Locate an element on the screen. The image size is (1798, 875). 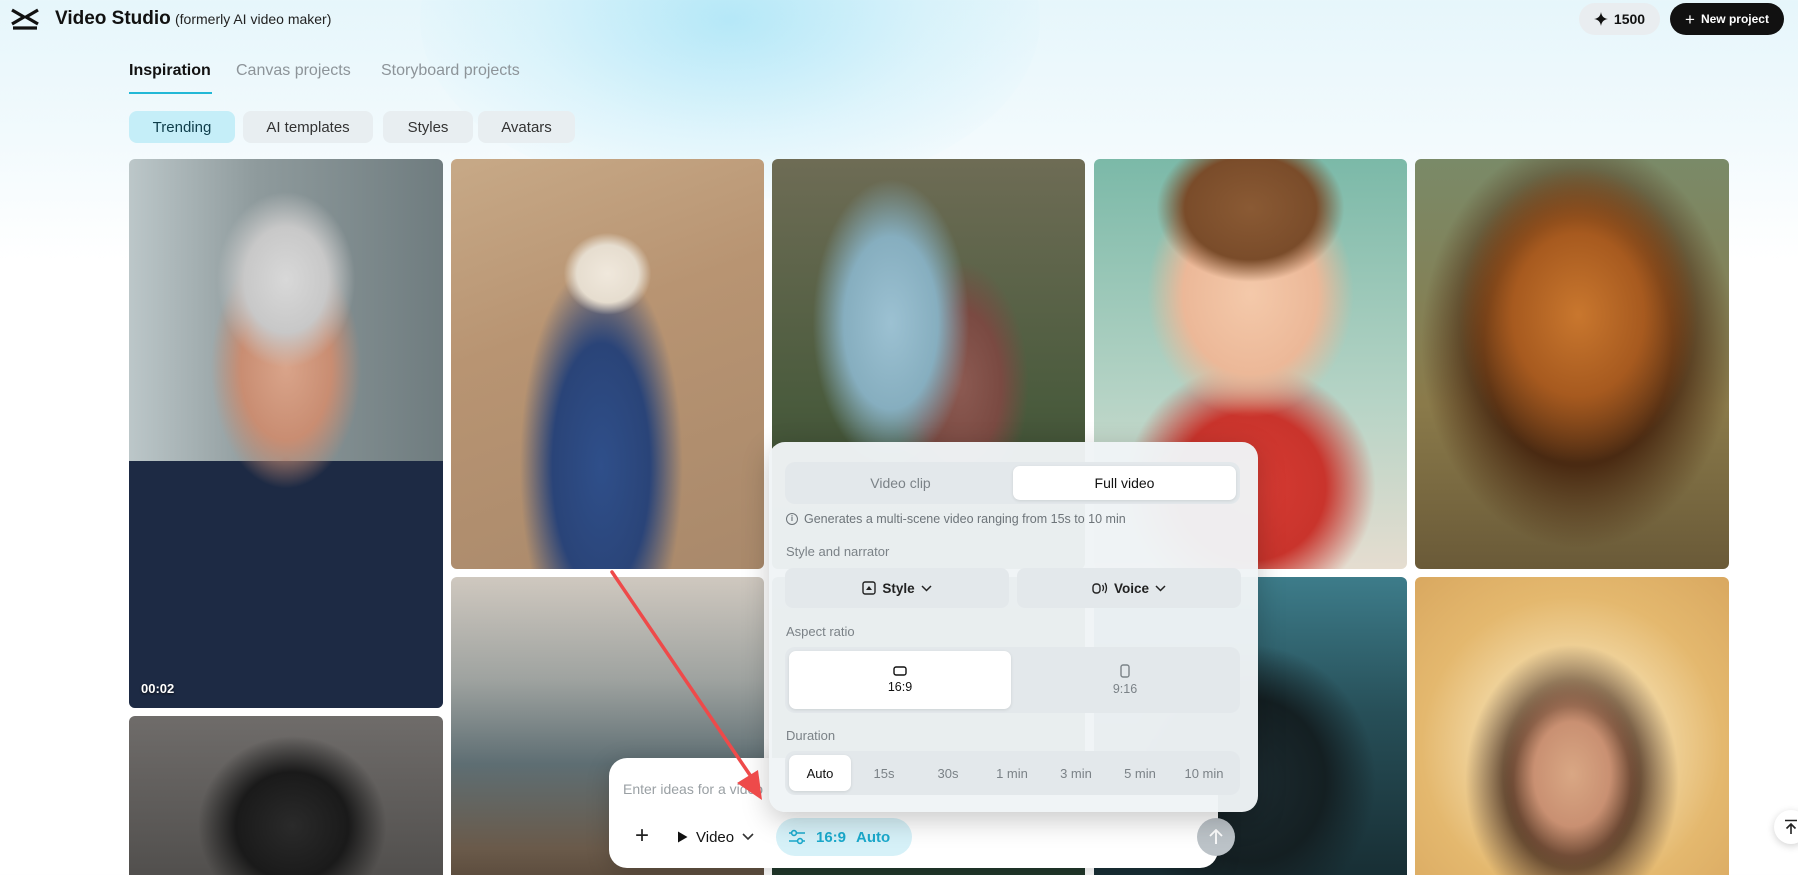
mode-dropdown: Video is located at coordinates (715, 837).